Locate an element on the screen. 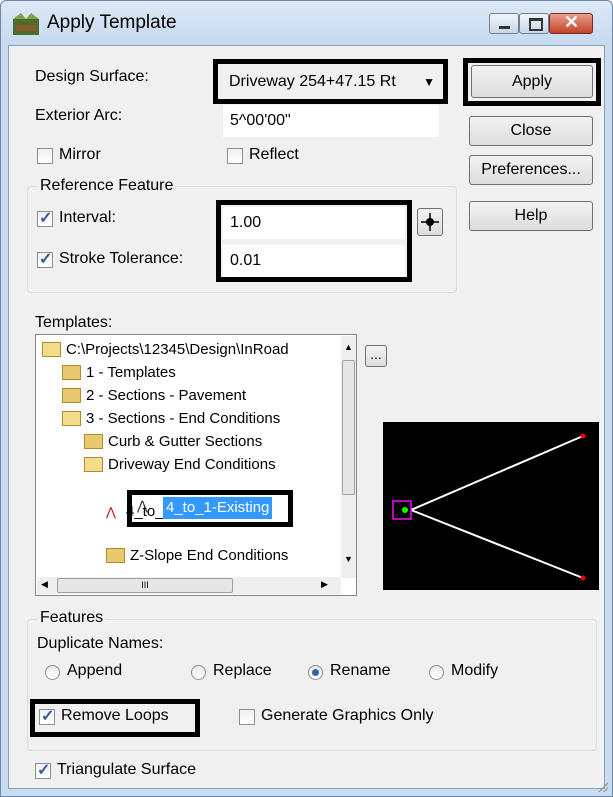 This screenshot has width=613, height=797. tree-item-existing: ⋀ 4_to_1-Existing is located at coordinates (210, 508).